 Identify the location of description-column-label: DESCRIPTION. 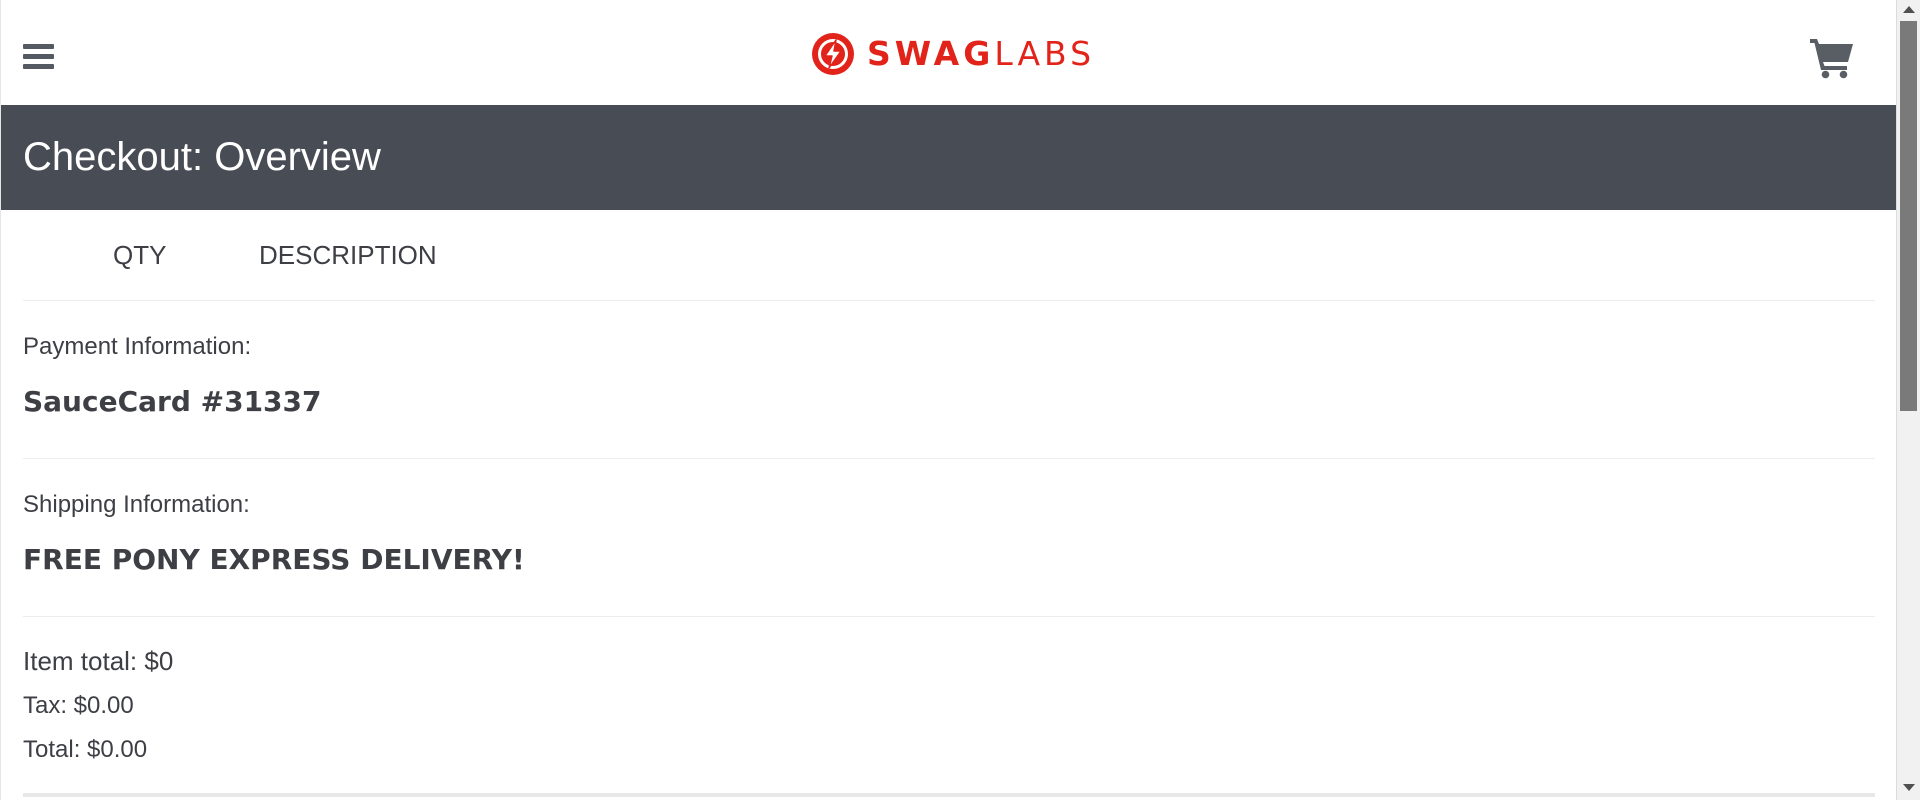
(348, 255).